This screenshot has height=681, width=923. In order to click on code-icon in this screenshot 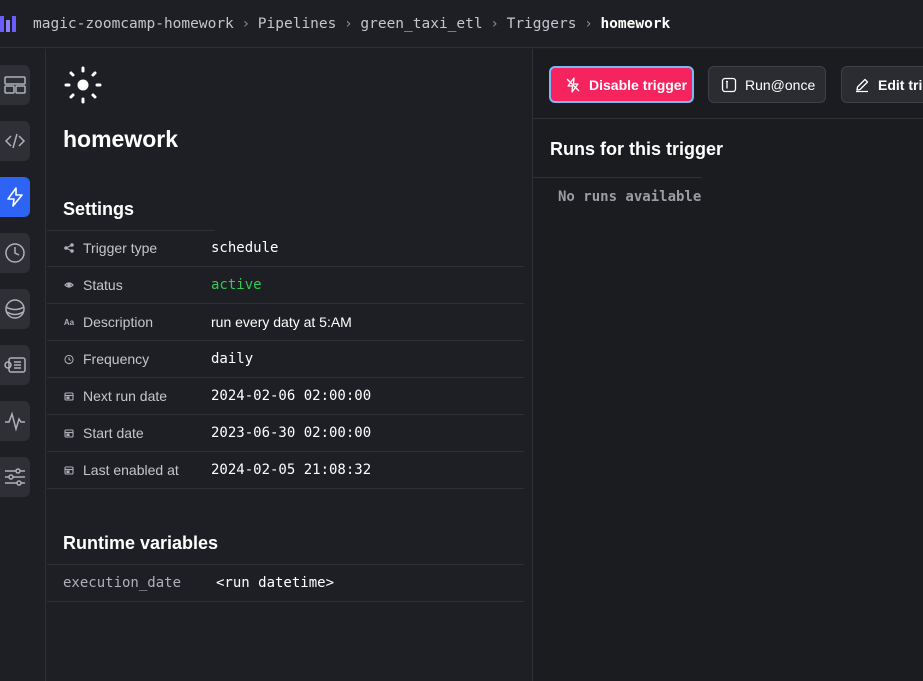, I will do `click(15, 141)`.